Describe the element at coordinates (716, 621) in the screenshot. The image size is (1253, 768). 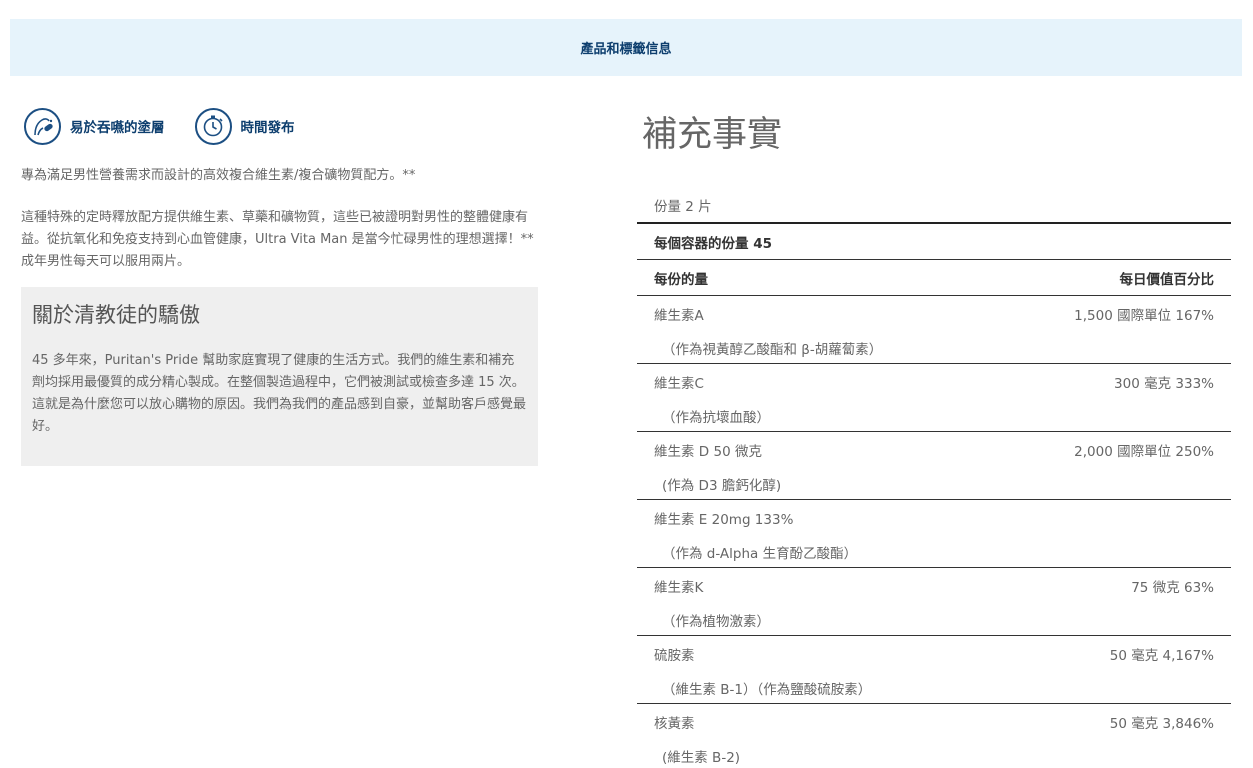
I see `nutrient-source: （作為植物激素）` at that location.